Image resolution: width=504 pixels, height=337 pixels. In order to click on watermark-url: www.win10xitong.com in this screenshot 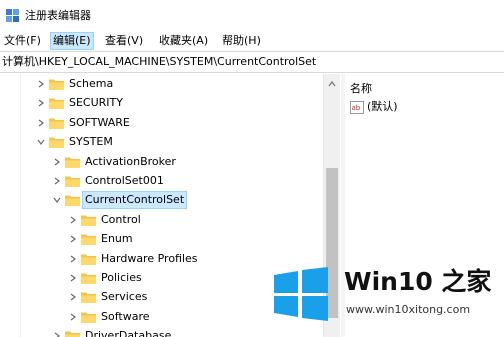, I will do `click(408, 309)`.